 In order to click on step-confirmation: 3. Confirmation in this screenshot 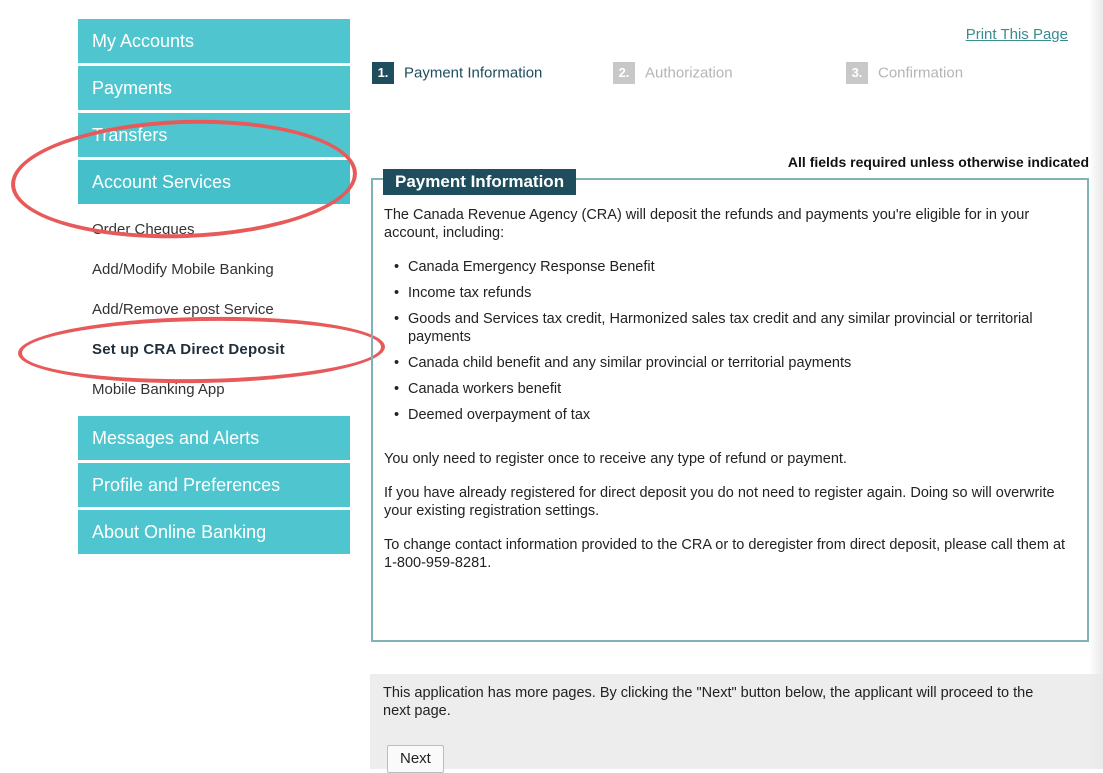, I will do `click(904, 73)`.